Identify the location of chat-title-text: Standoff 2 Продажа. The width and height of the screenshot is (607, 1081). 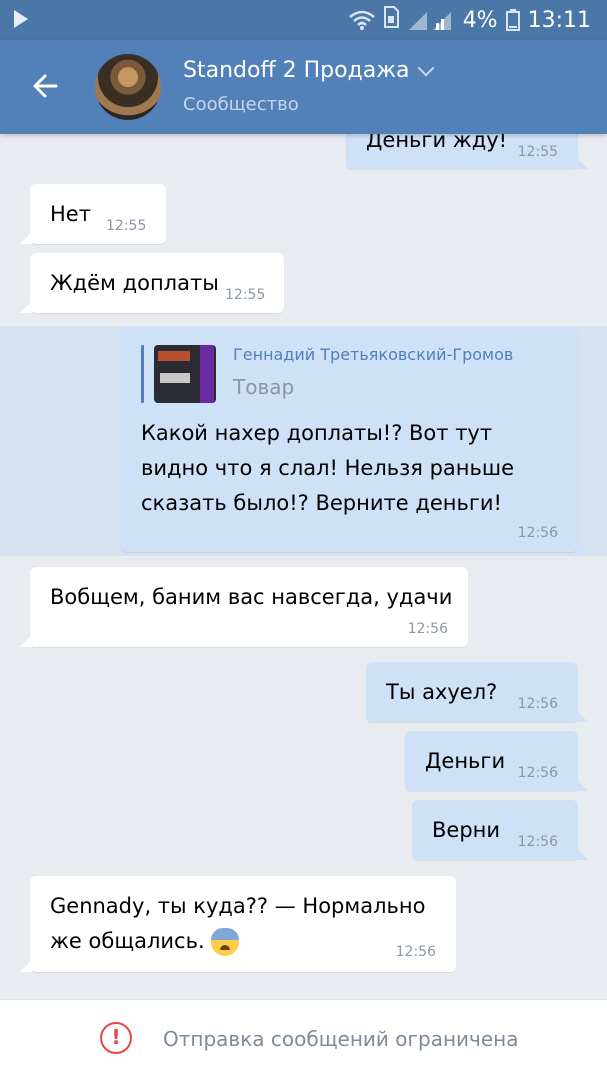
(296, 70).